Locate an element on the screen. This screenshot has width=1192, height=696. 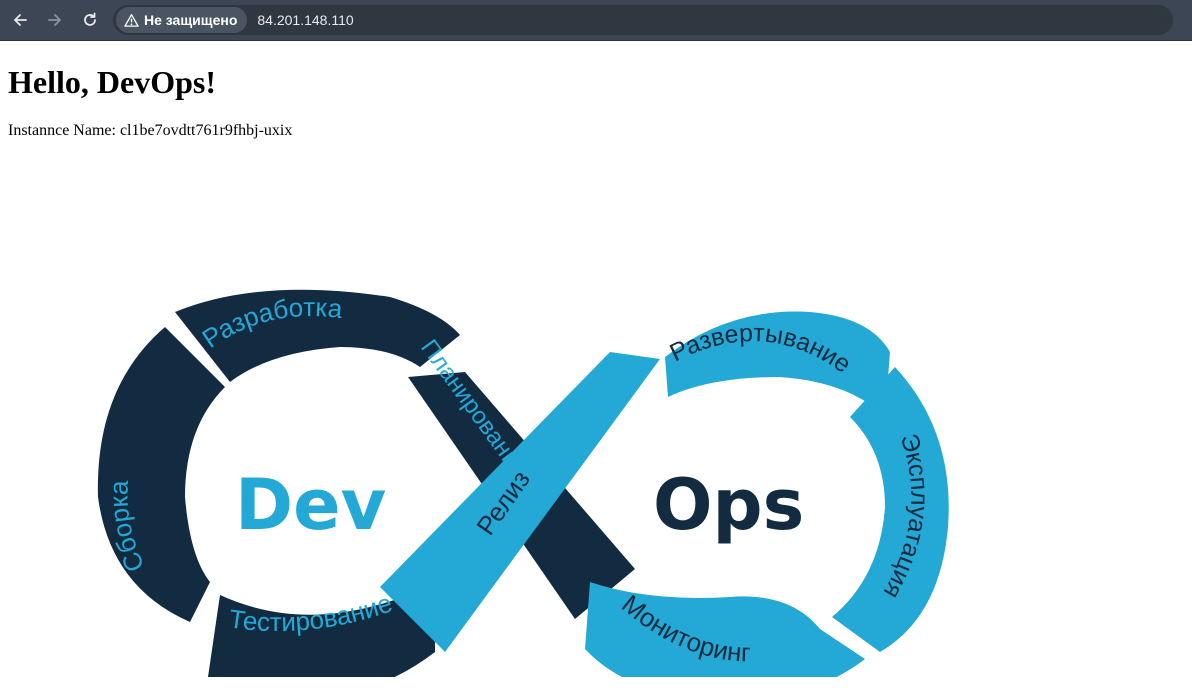
reload-icon is located at coordinates (90, 19).